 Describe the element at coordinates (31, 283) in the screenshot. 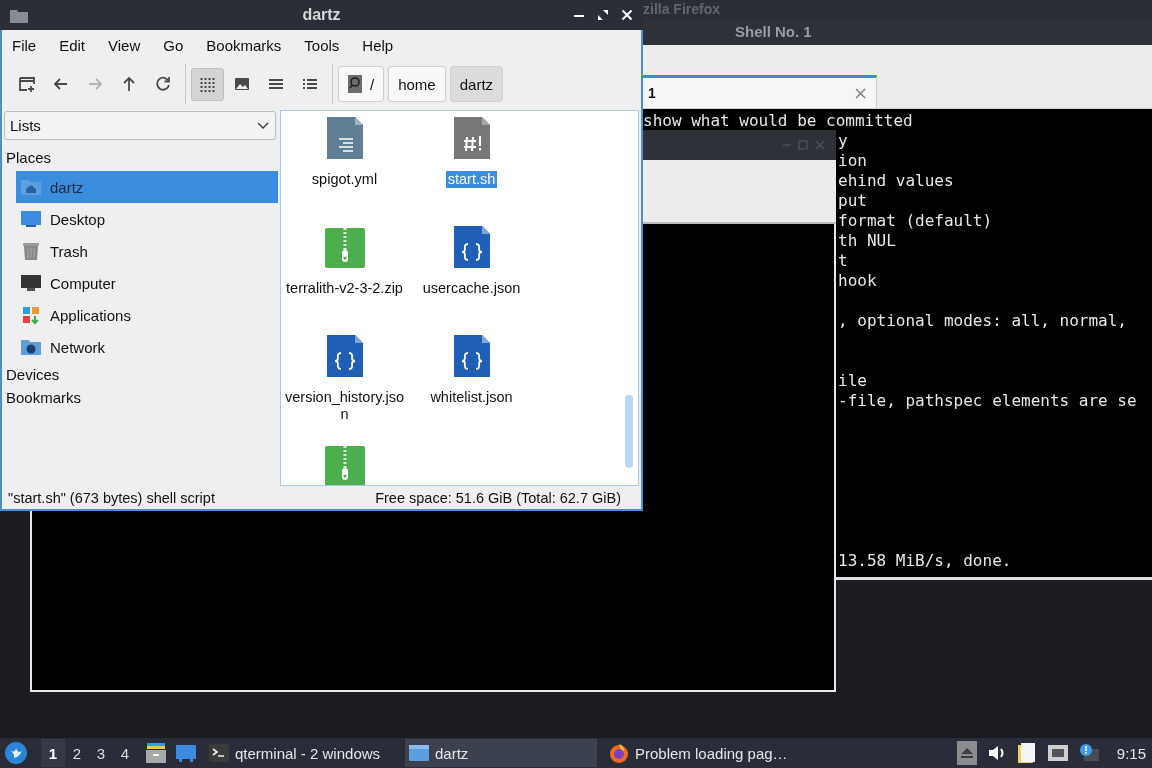

I see `computer-icon` at that location.